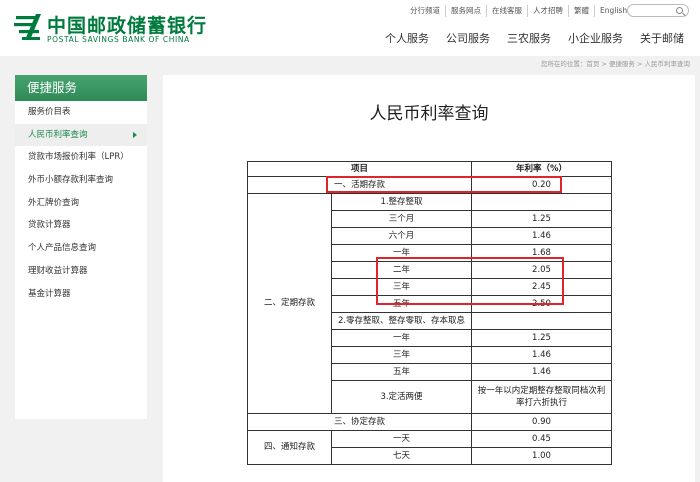 The image size is (700, 482). Describe the element at coordinates (401, 355) in the screenshot. I see `table-cell-term: 三年` at that location.